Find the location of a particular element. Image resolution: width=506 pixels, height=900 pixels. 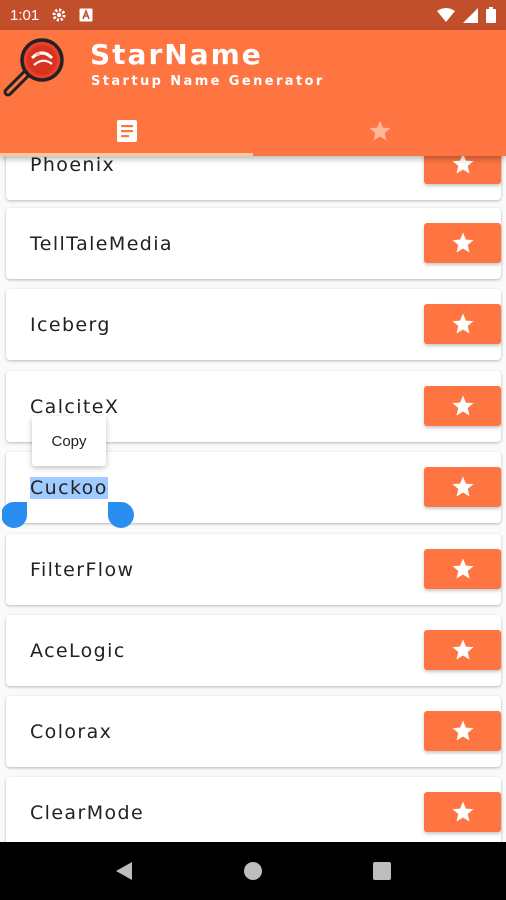

name-label: Iceberg is located at coordinates (70, 325).